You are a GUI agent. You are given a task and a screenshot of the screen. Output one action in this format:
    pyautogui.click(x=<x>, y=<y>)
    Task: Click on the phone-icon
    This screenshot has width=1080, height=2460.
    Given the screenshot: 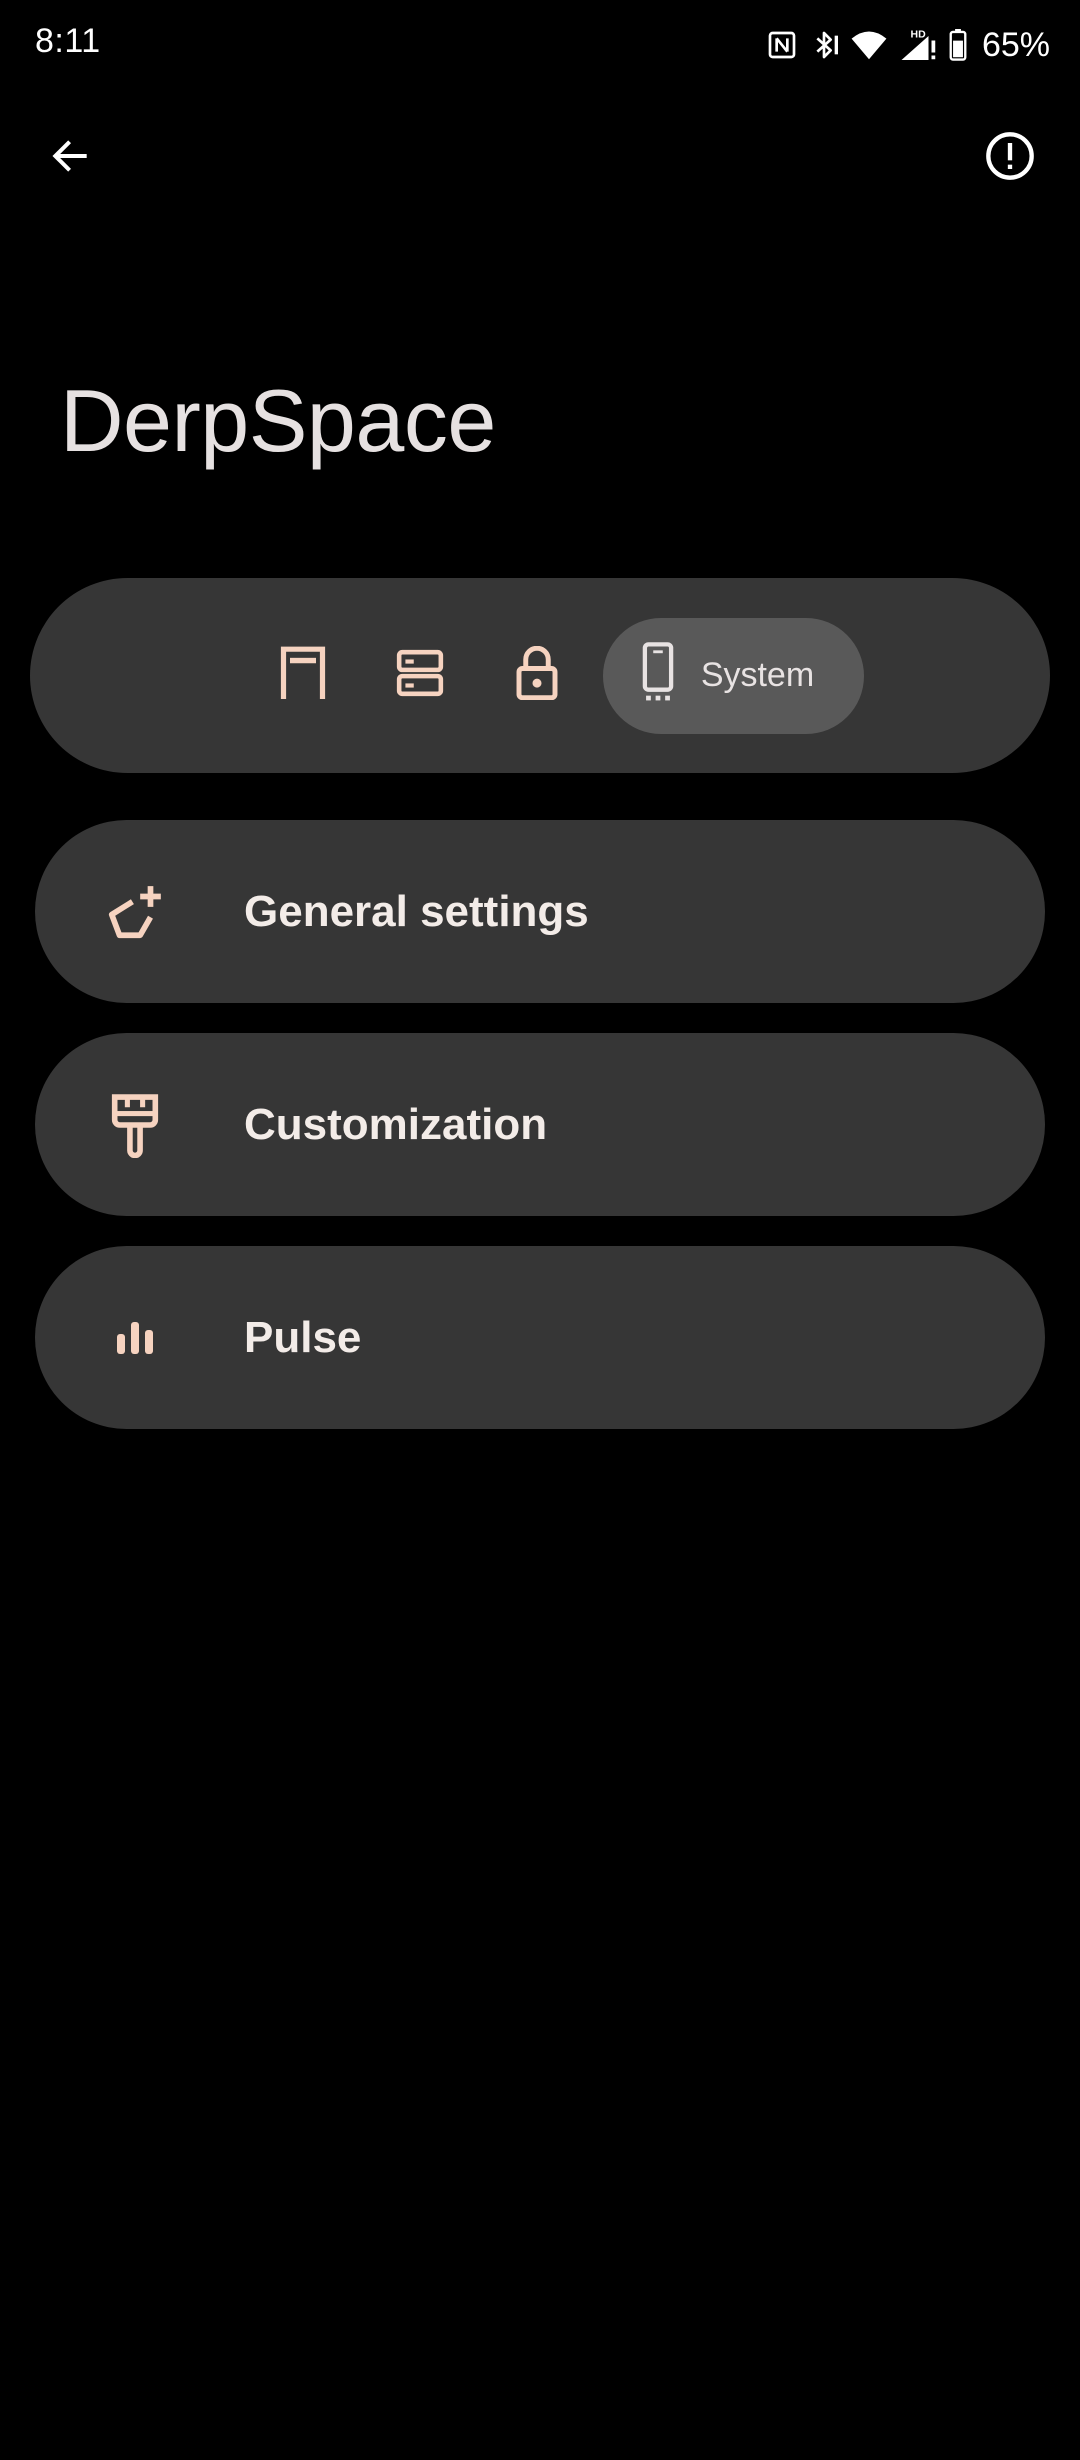 What is the action you would take?
    pyautogui.click(x=658, y=675)
    